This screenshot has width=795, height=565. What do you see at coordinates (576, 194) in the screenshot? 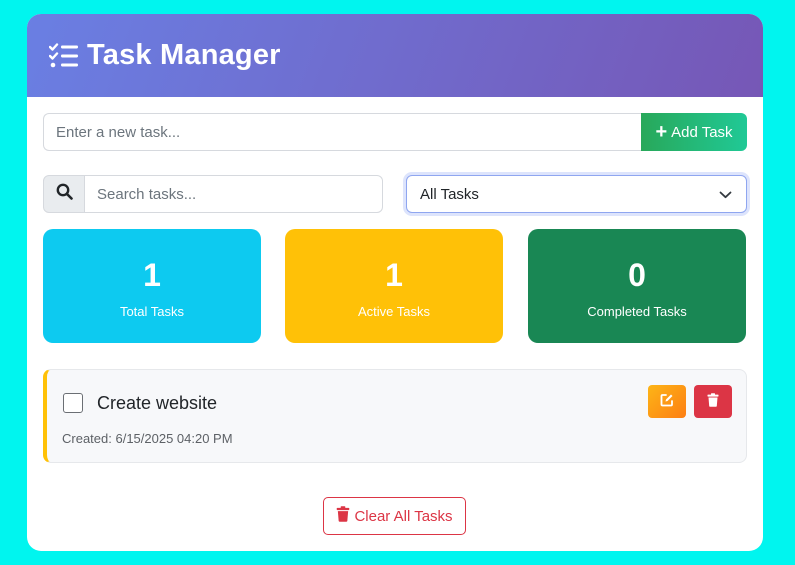
I see `filter-select: All Tasks` at bounding box center [576, 194].